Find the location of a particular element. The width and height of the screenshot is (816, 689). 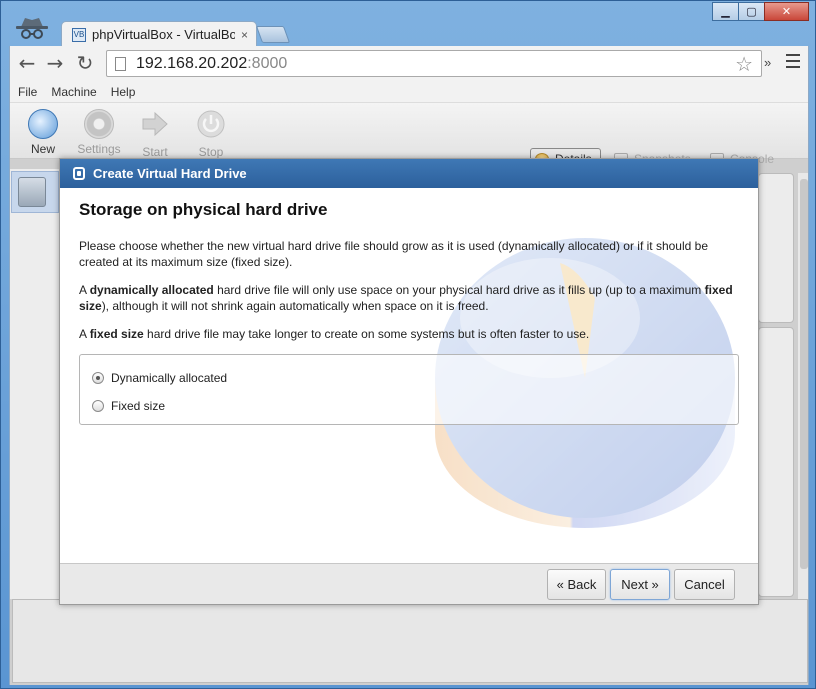

back-button: « Back is located at coordinates (576, 584).